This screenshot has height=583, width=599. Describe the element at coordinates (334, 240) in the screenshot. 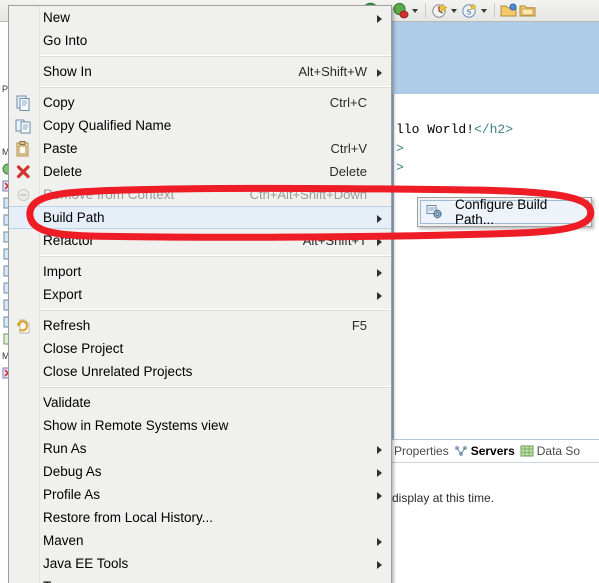

I see `menu-item-accel: Alt+Shift+T` at that location.